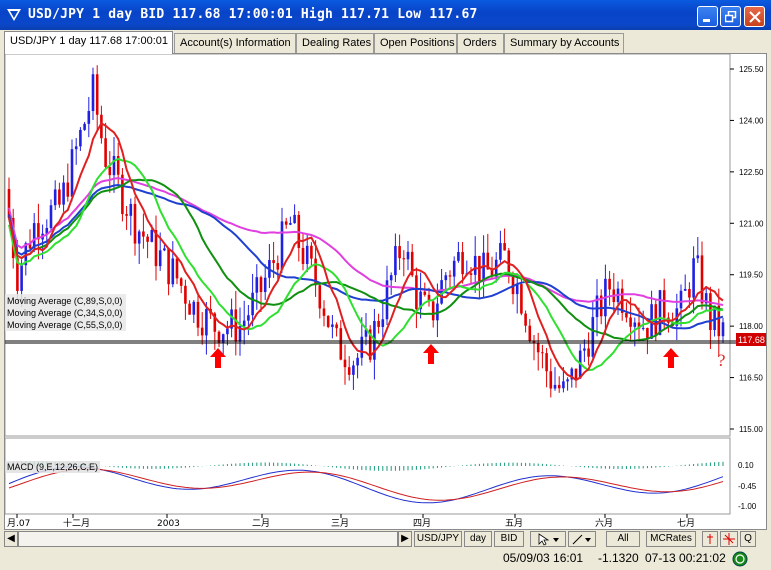 The height and width of the screenshot is (570, 771). I want to click on q-button: Q, so click(748, 539).